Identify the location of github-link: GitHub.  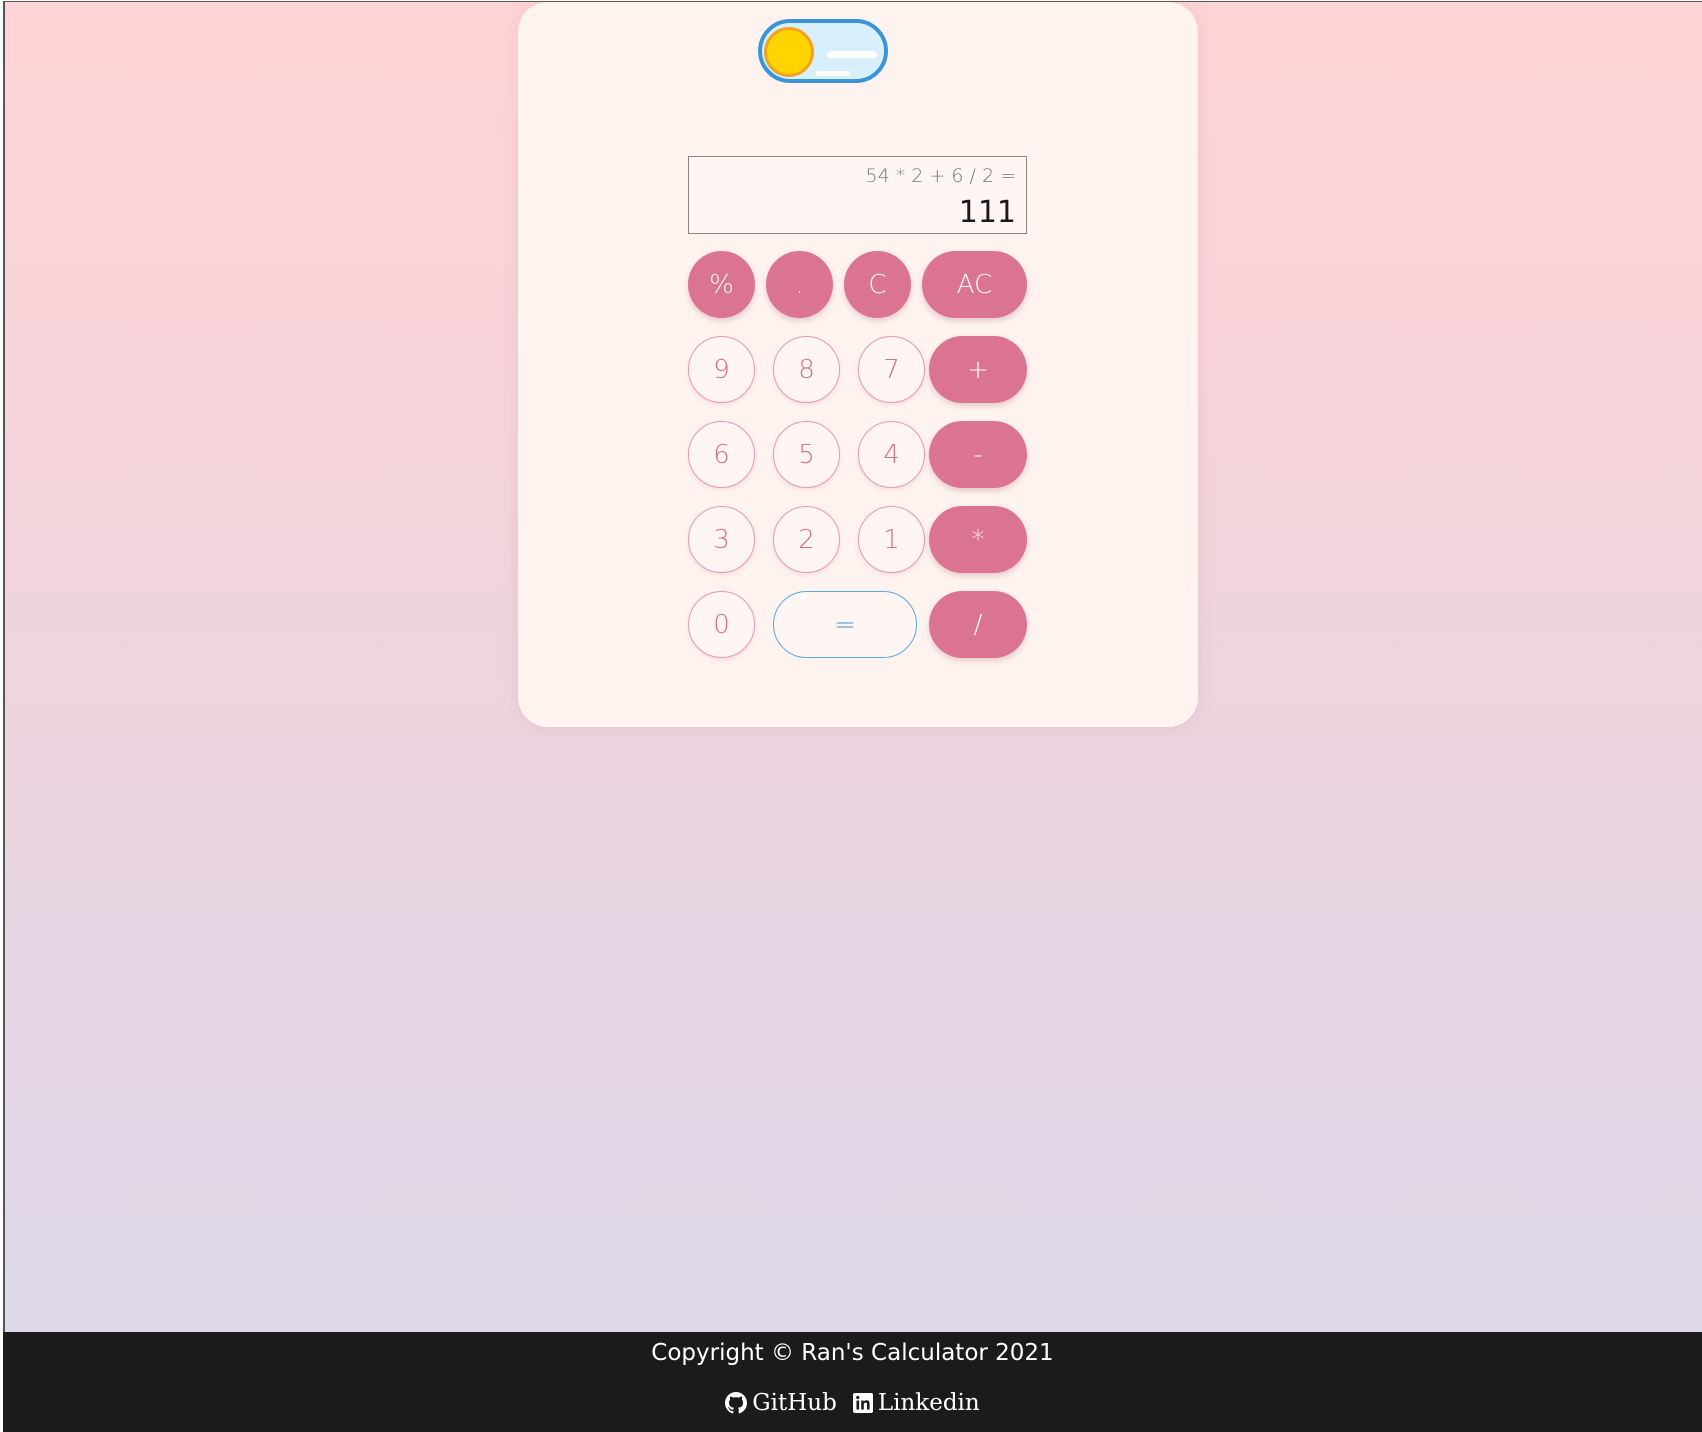
(781, 1403).